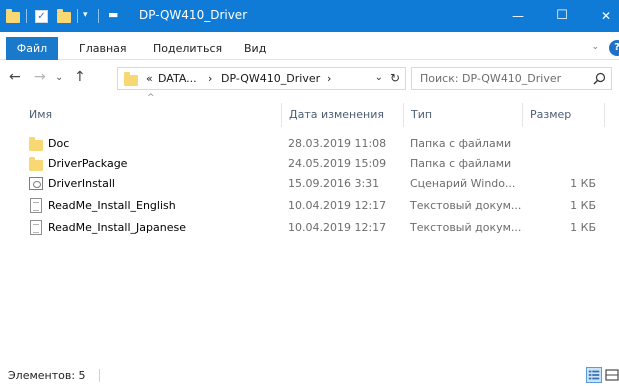  What do you see at coordinates (113, 14) in the screenshot?
I see `window-menu-icon: ▬` at bounding box center [113, 14].